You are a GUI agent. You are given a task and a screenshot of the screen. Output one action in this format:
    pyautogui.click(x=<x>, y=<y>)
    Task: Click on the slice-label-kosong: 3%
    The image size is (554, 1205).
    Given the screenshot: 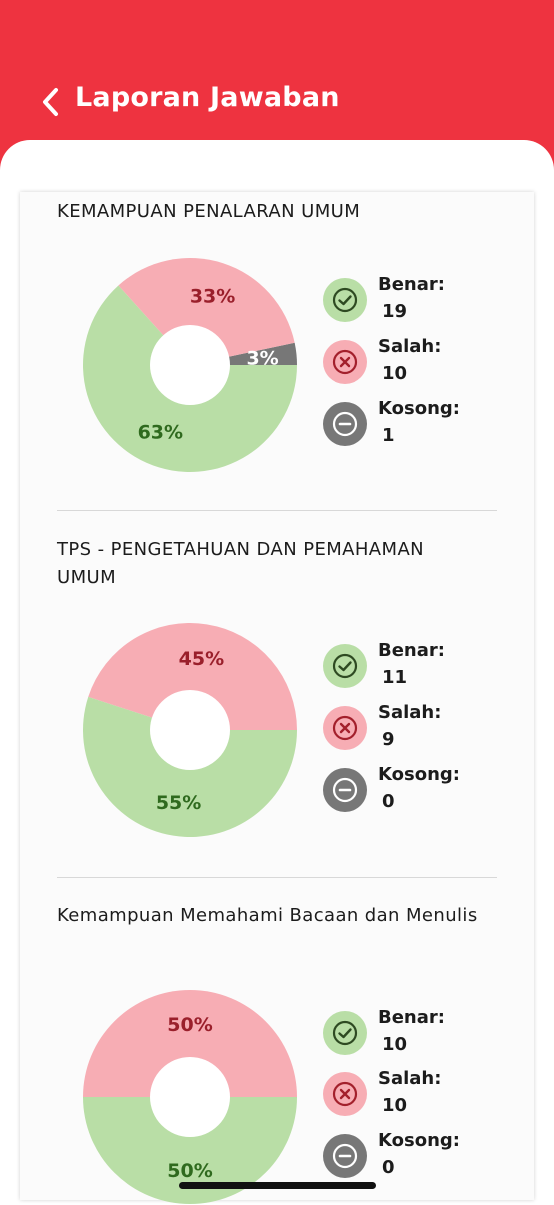 What is the action you would take?
    pyautogui.click(x=262, y=358)
    